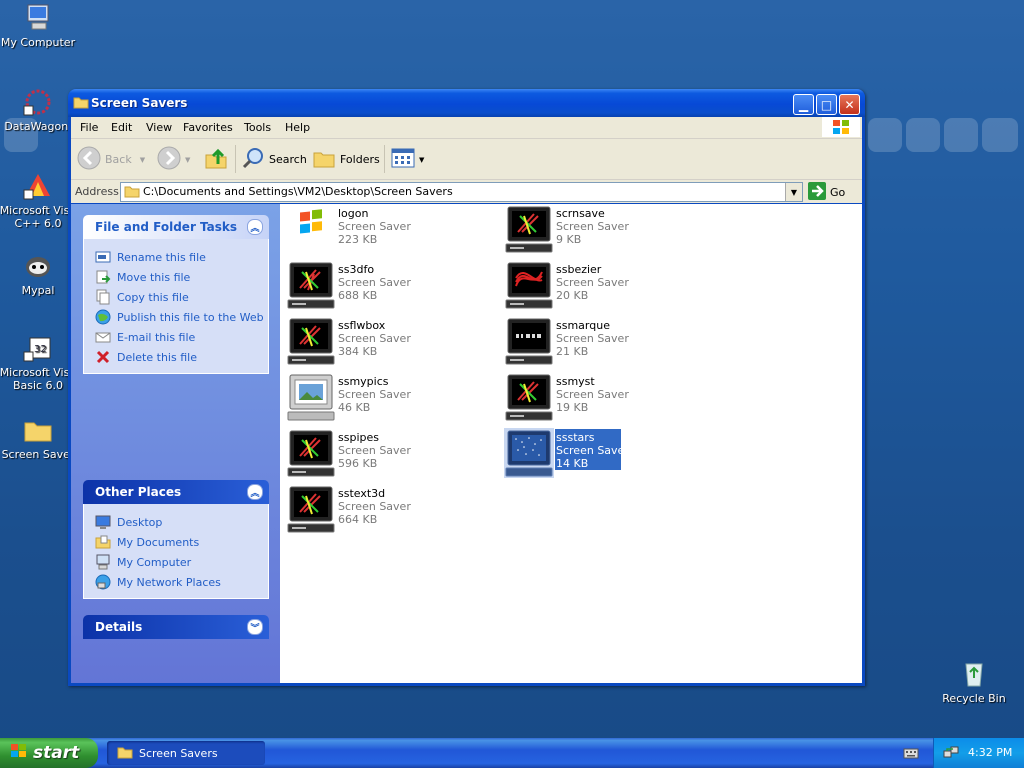 The image size is (1024, 768). Describe the element at coordinates (974, 674) in the screenshot. I see `recycle-bin-icon` at that location.